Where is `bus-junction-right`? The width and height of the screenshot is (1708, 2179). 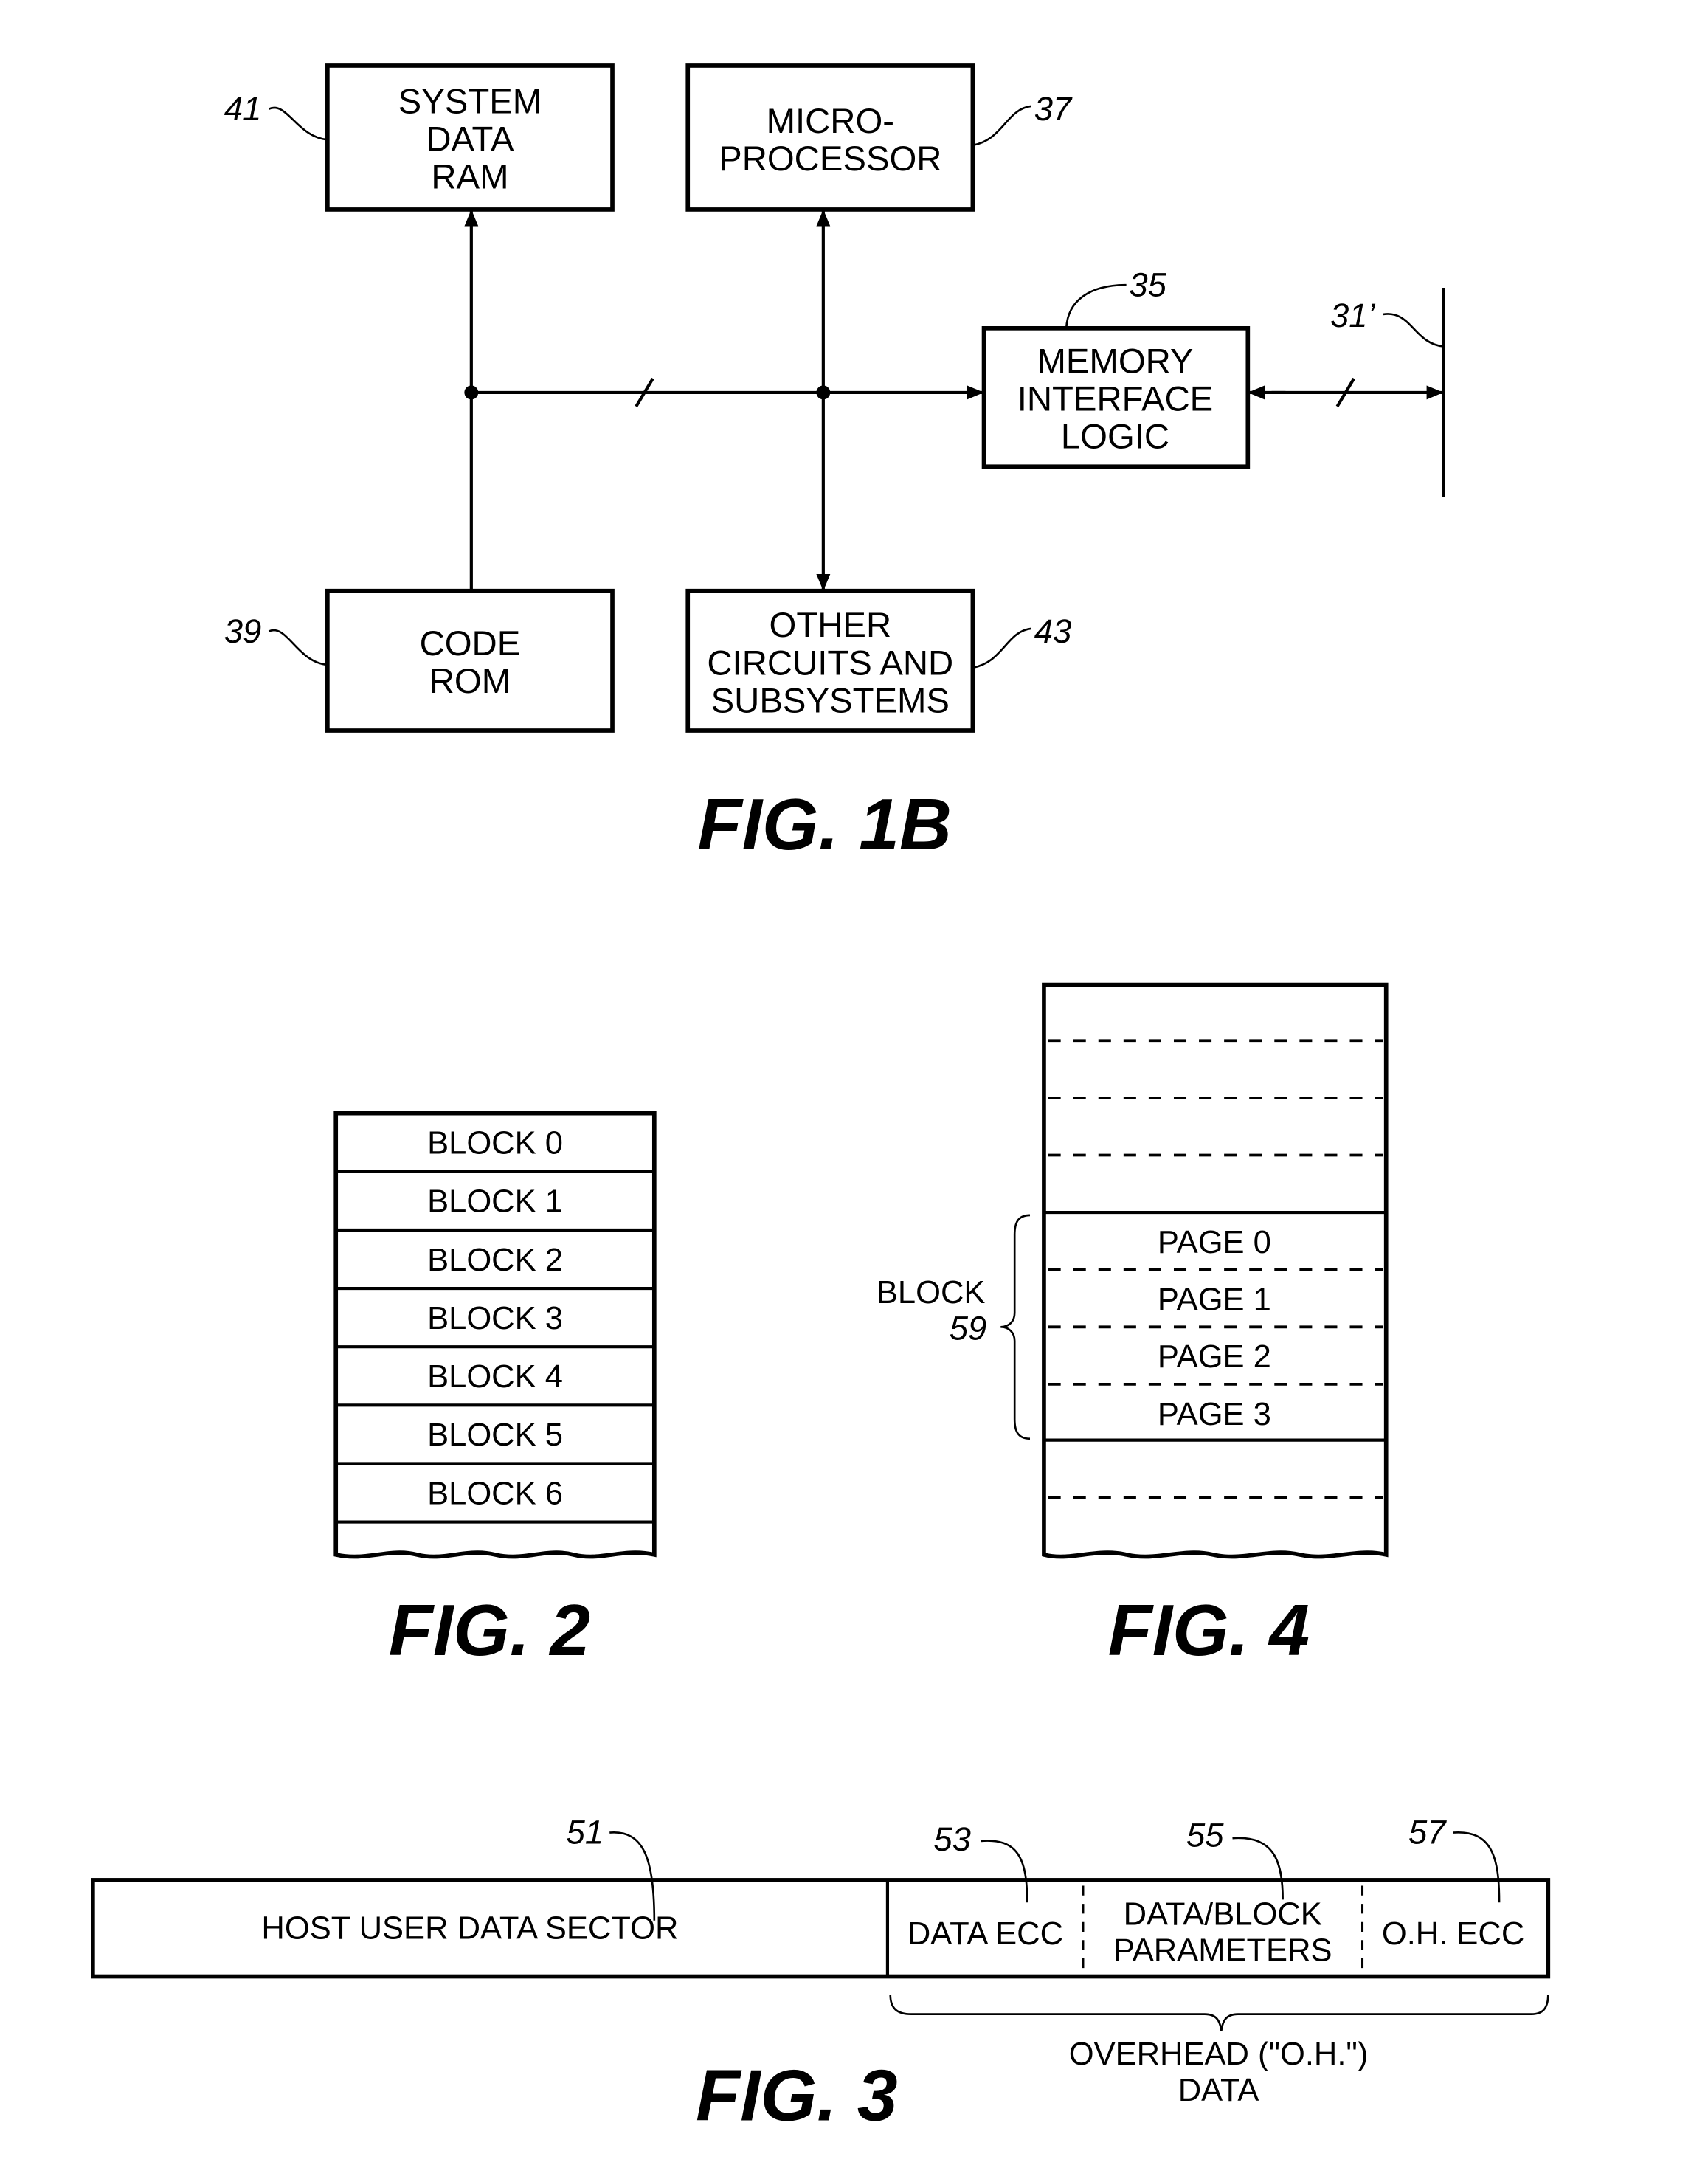 bus-junction-right is located at coordinates (823, 393).